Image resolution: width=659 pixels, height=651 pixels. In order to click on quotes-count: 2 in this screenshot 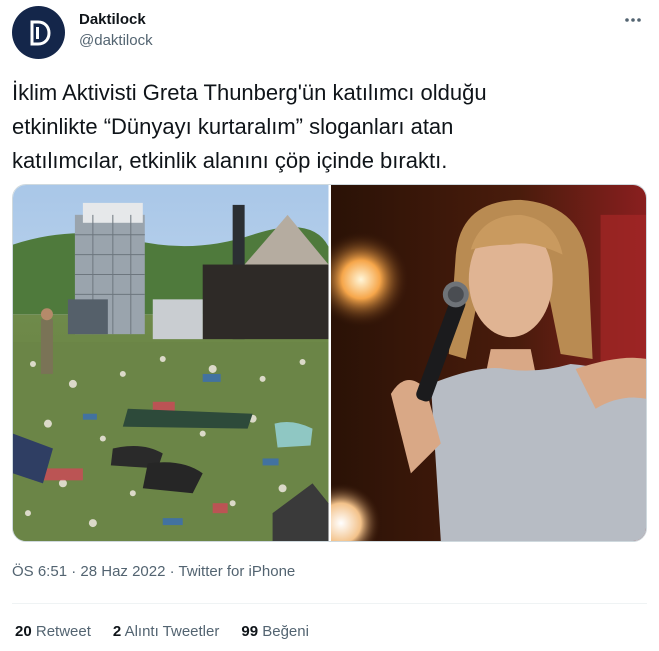, I will do `click(117, 631)`.